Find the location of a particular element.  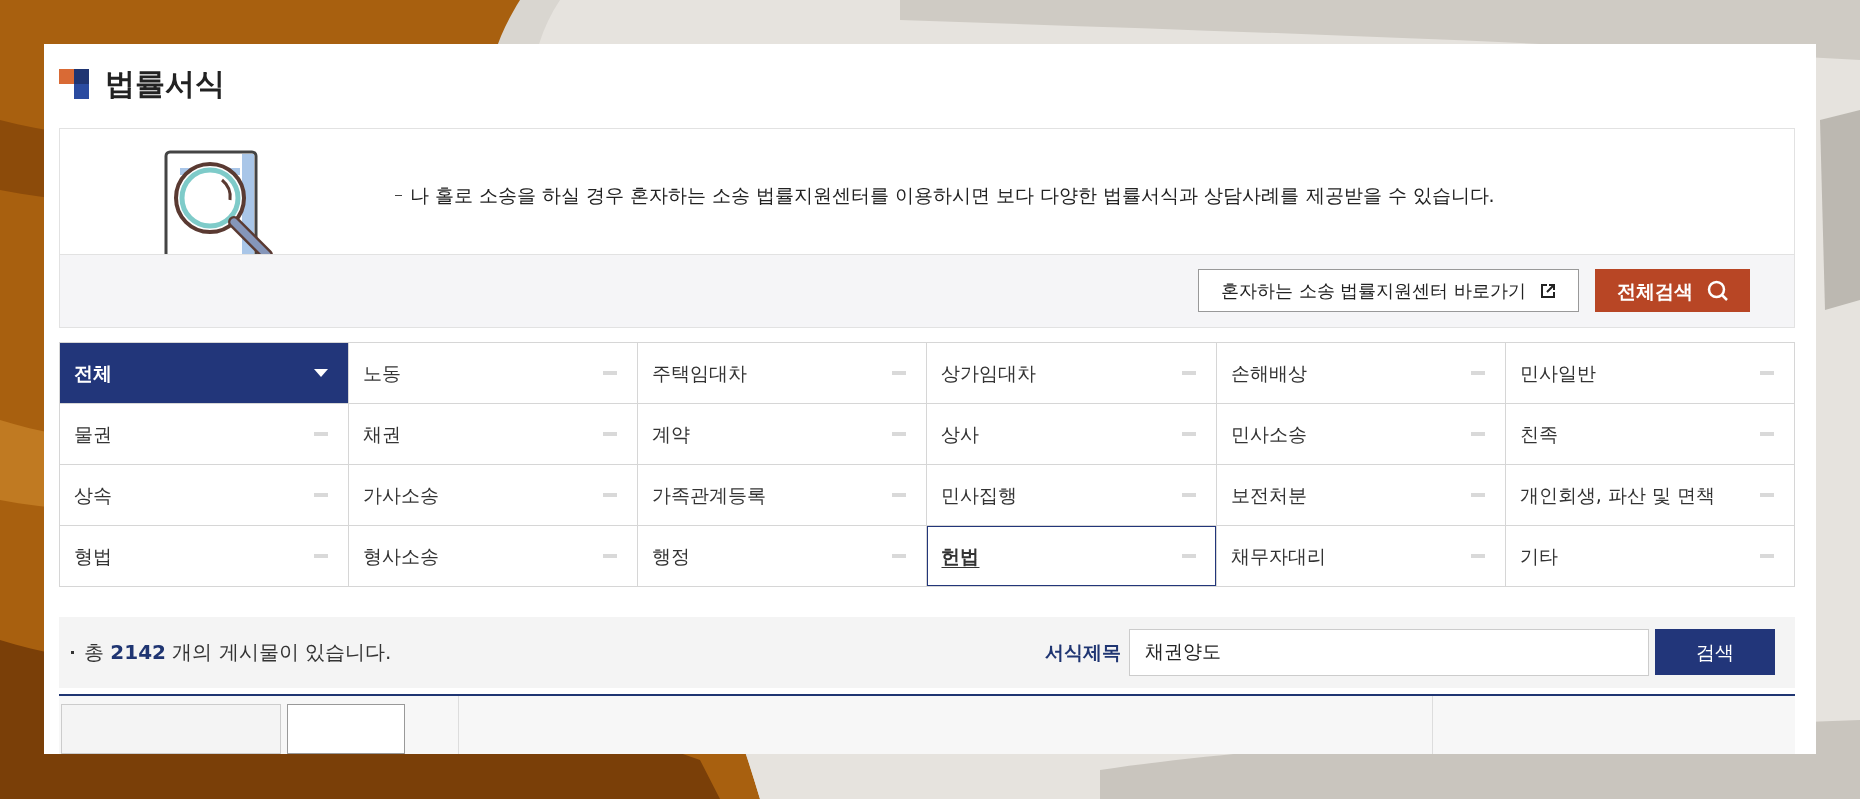

search-icon is located at coordinates (1717, 290).